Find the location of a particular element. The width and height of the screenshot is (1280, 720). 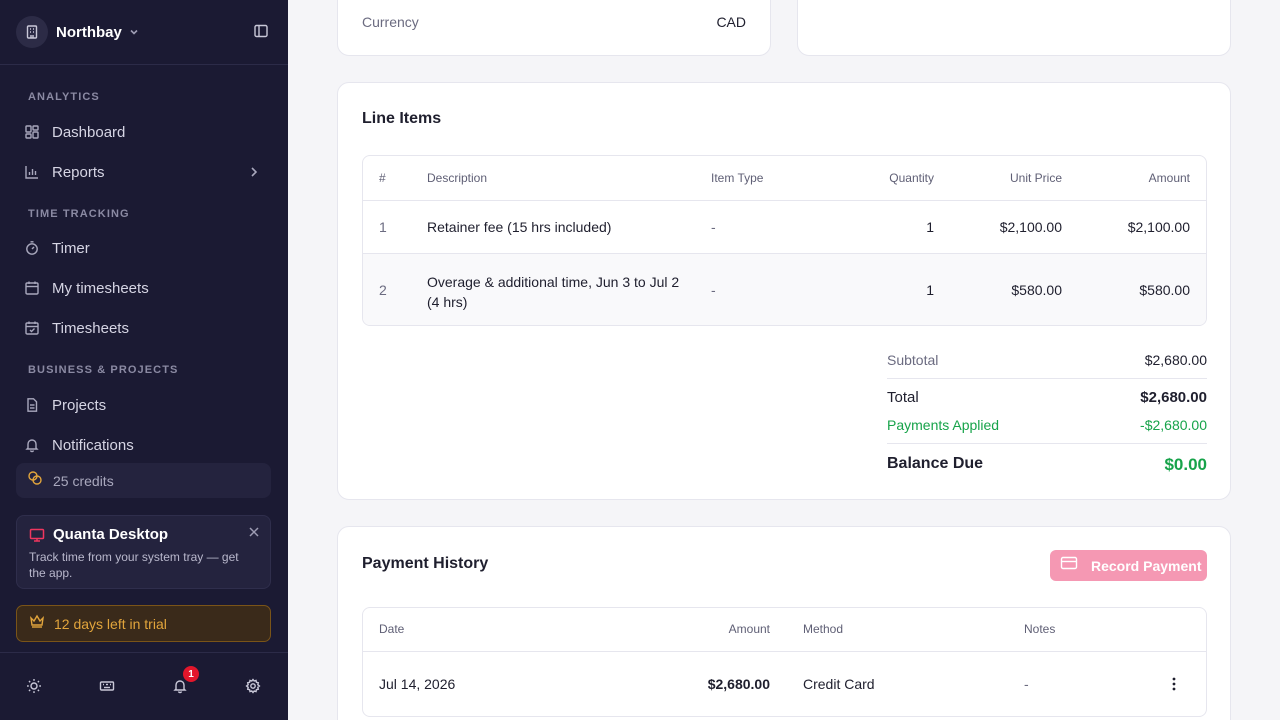

calendar-icon is located at coordinates (32, 288).